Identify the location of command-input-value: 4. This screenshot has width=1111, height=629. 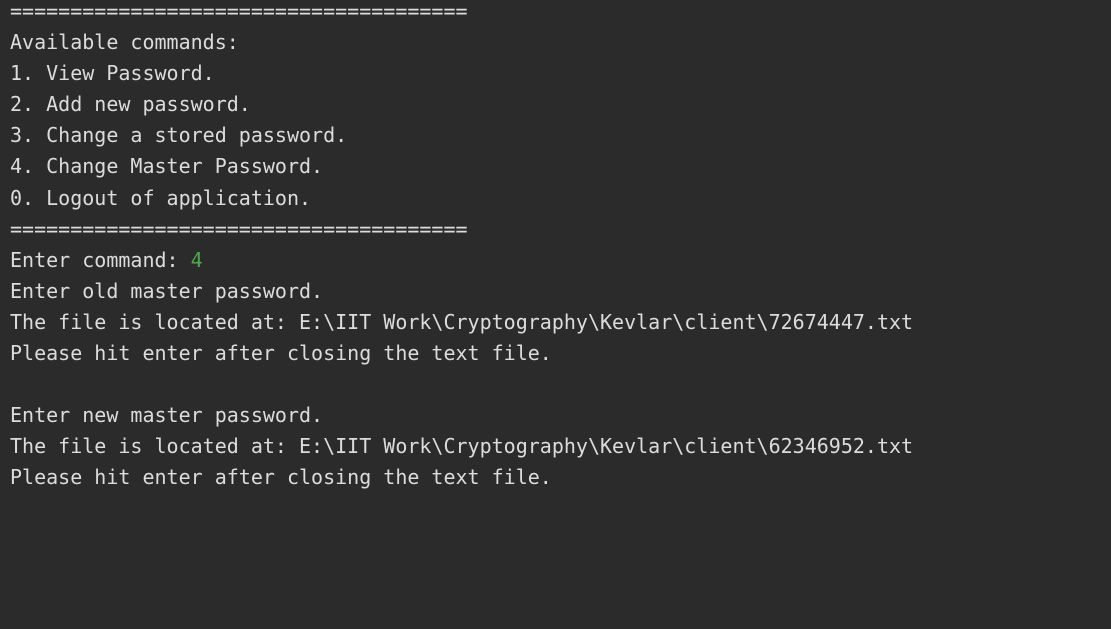
(196, 259).